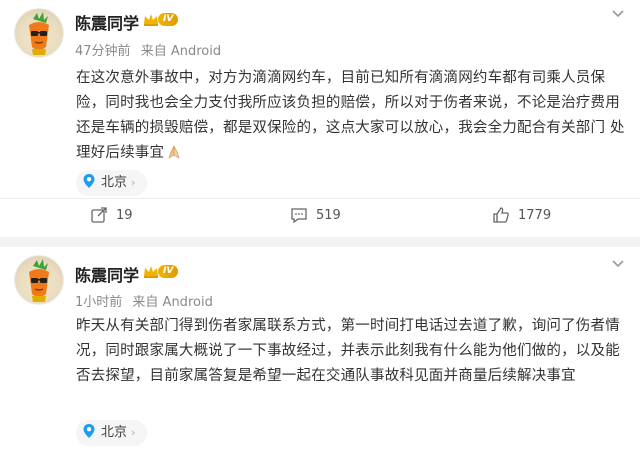 The height and width of the screenshot is (452, 640). I want to click on repost-count: 19, so click(124, 215).